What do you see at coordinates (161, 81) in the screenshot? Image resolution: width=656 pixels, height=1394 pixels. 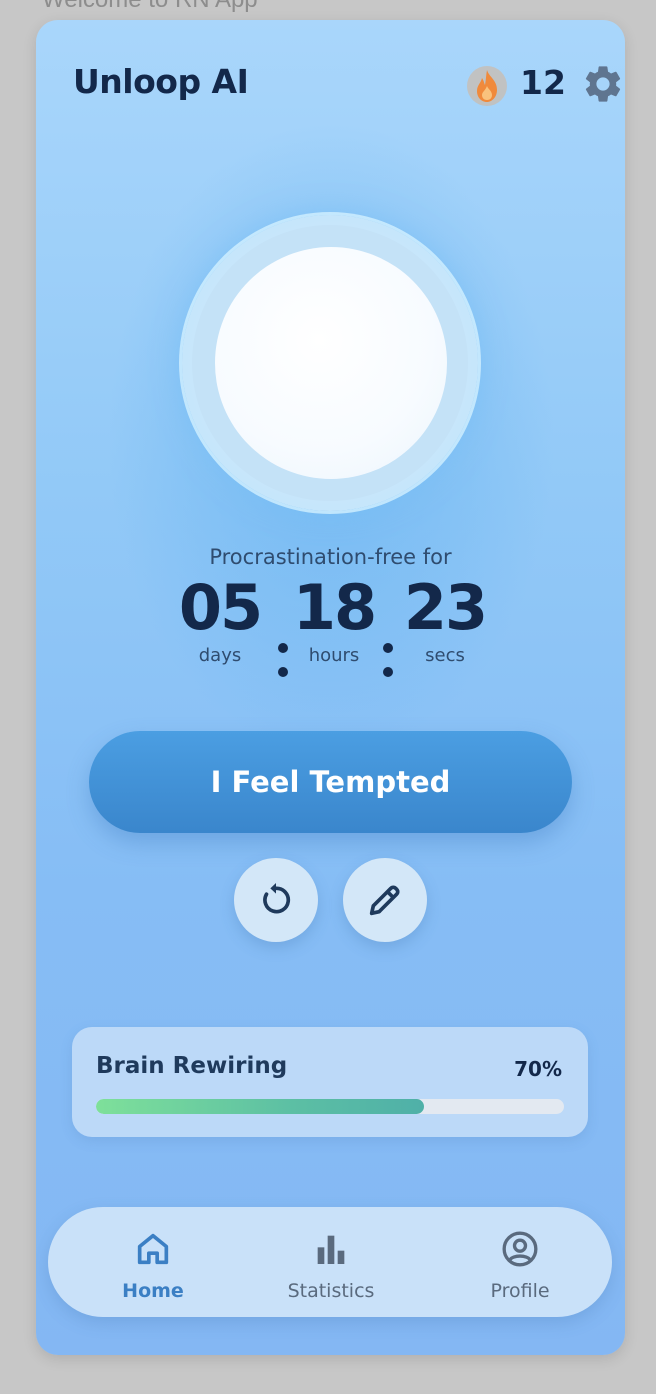 I see `app-title: Unloop AI` at bounding box center [161, 81].